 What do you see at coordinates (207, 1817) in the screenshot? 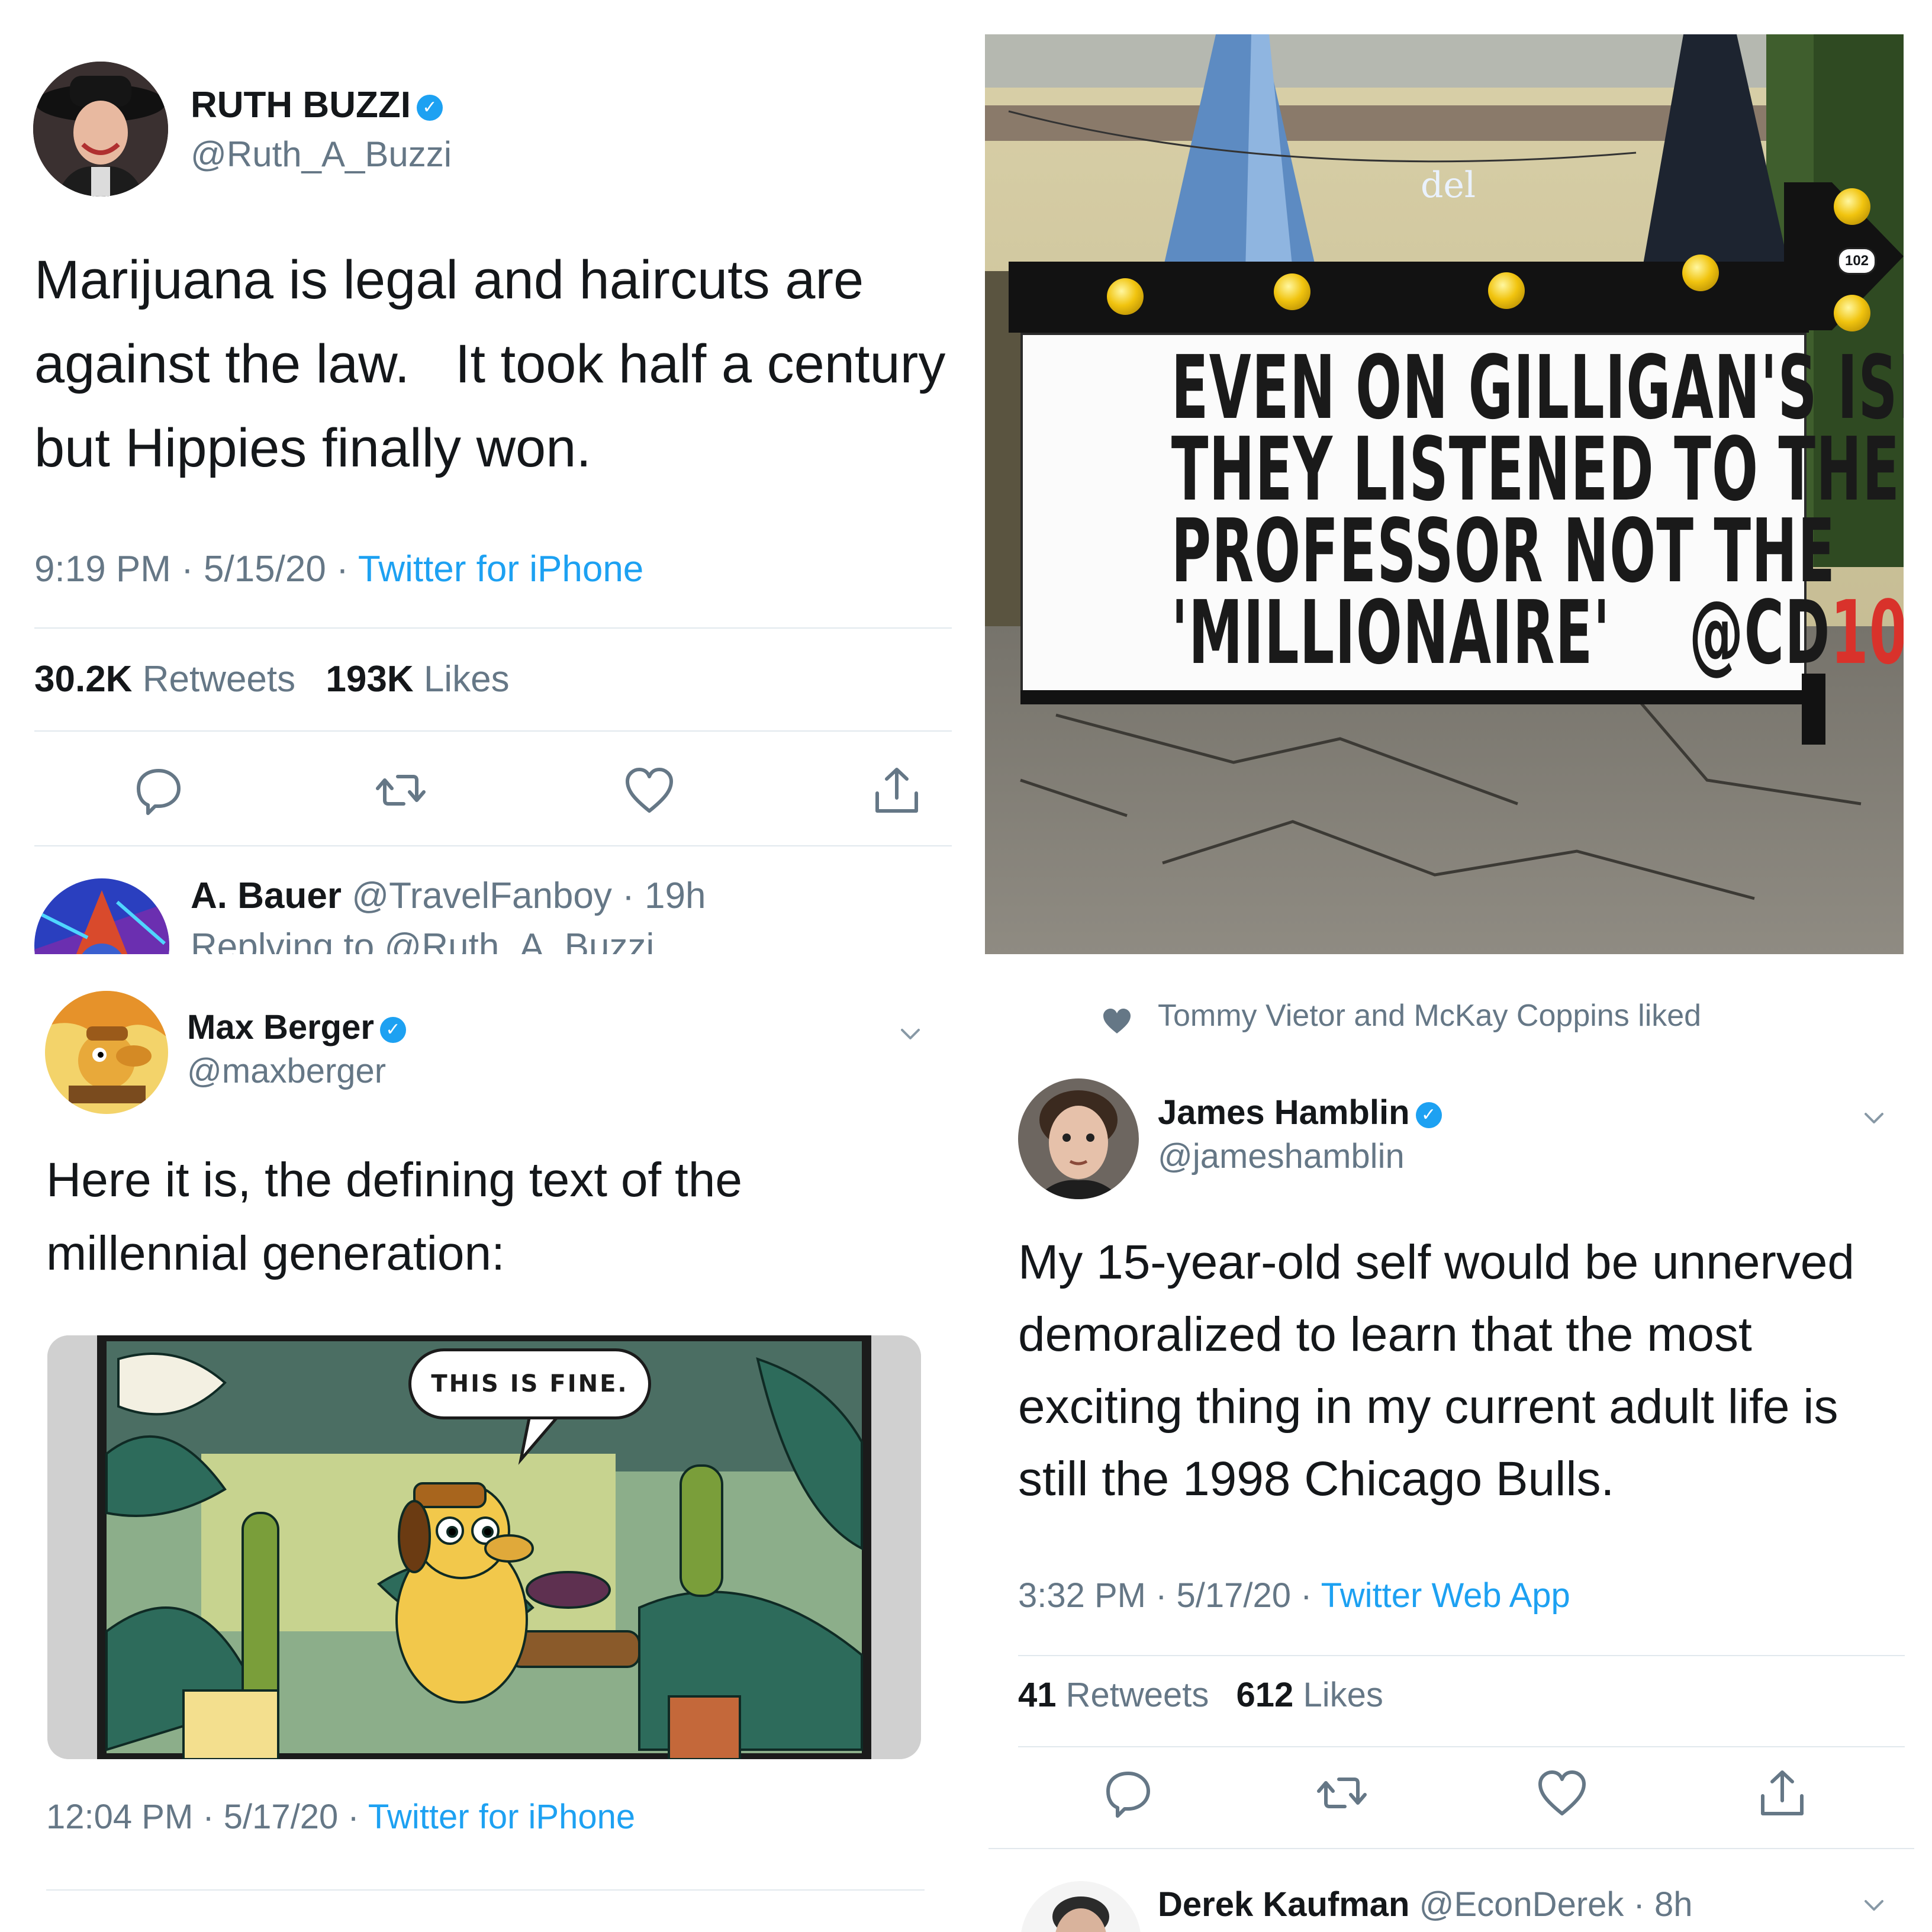
I see `timestamp: 12:04 PM · 5/17/20 ·` at bounding box center [207, 1817].